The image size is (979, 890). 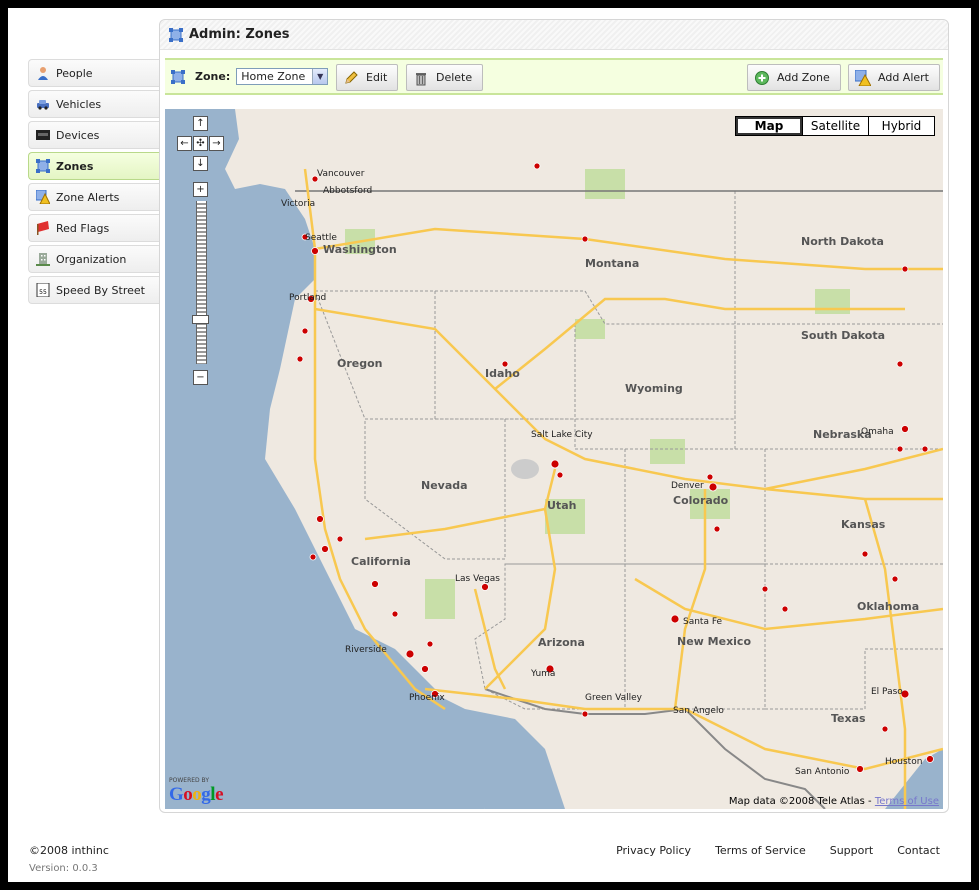 What do you see at coordinates (216, 143) in the screenshot?
I see `pan-right-button: →` at bounding box center [216, 143].